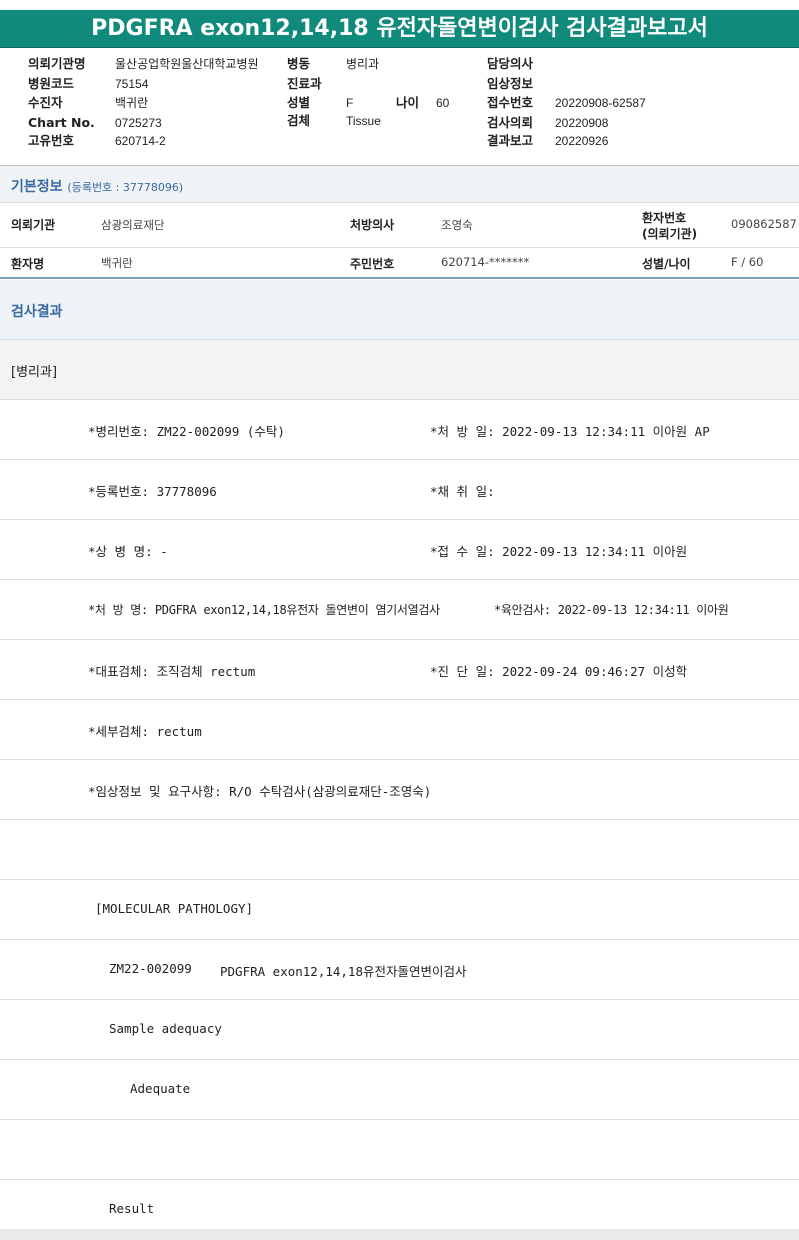  Describe the element at coordinates (150, 968) in the screenshot. I see `case-number: ZM22-002099` at that location.